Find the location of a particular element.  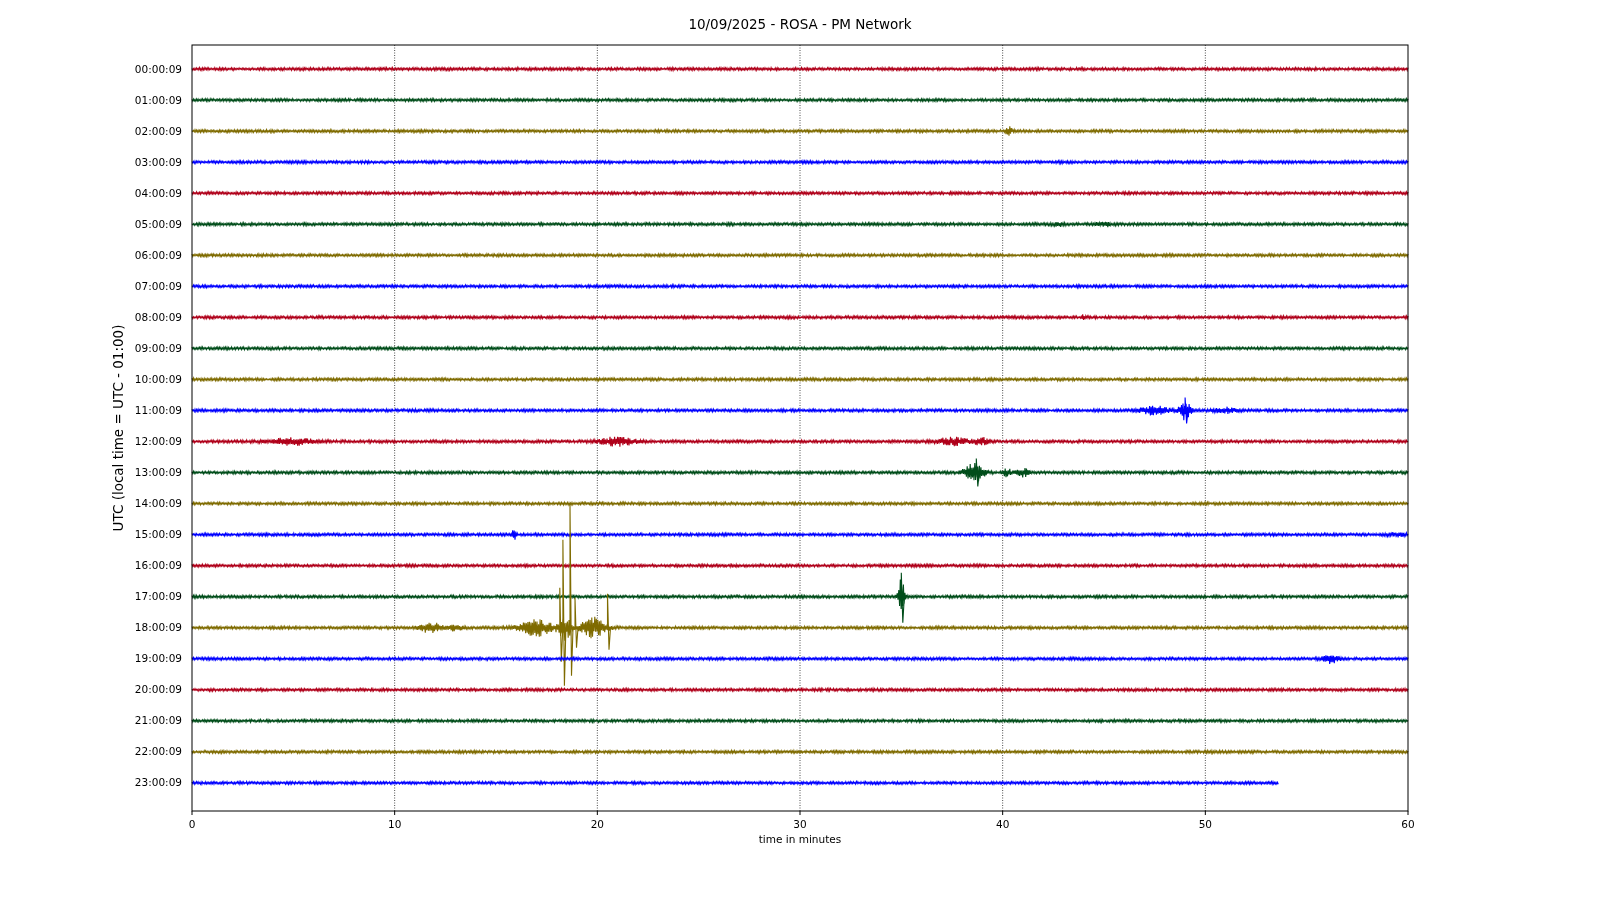

hour-label: 10:00:09 is located at coordinates (158, 378).